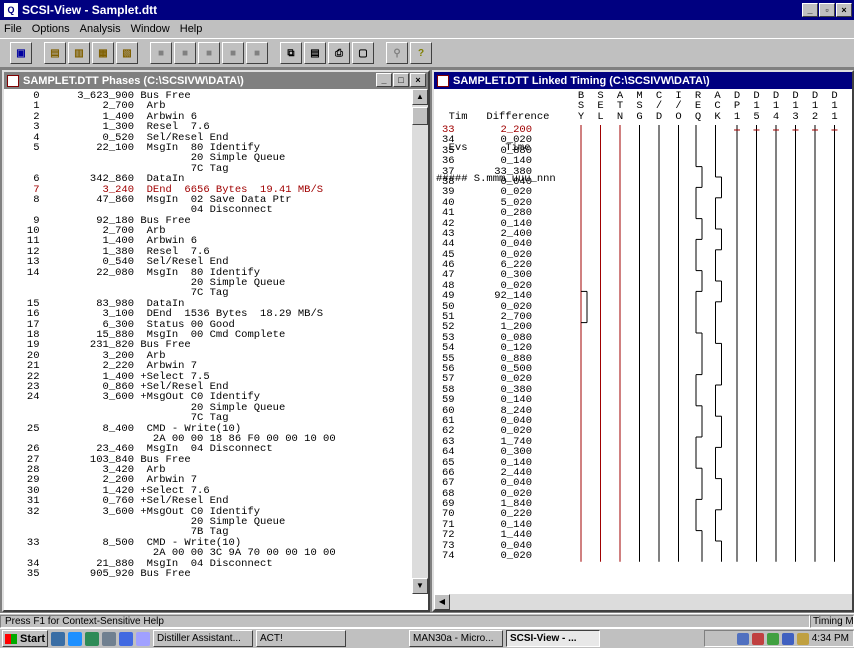 The height and width of the screenshot is (648, 854). I want to click on signal-header-char: K, so click(717, 116).